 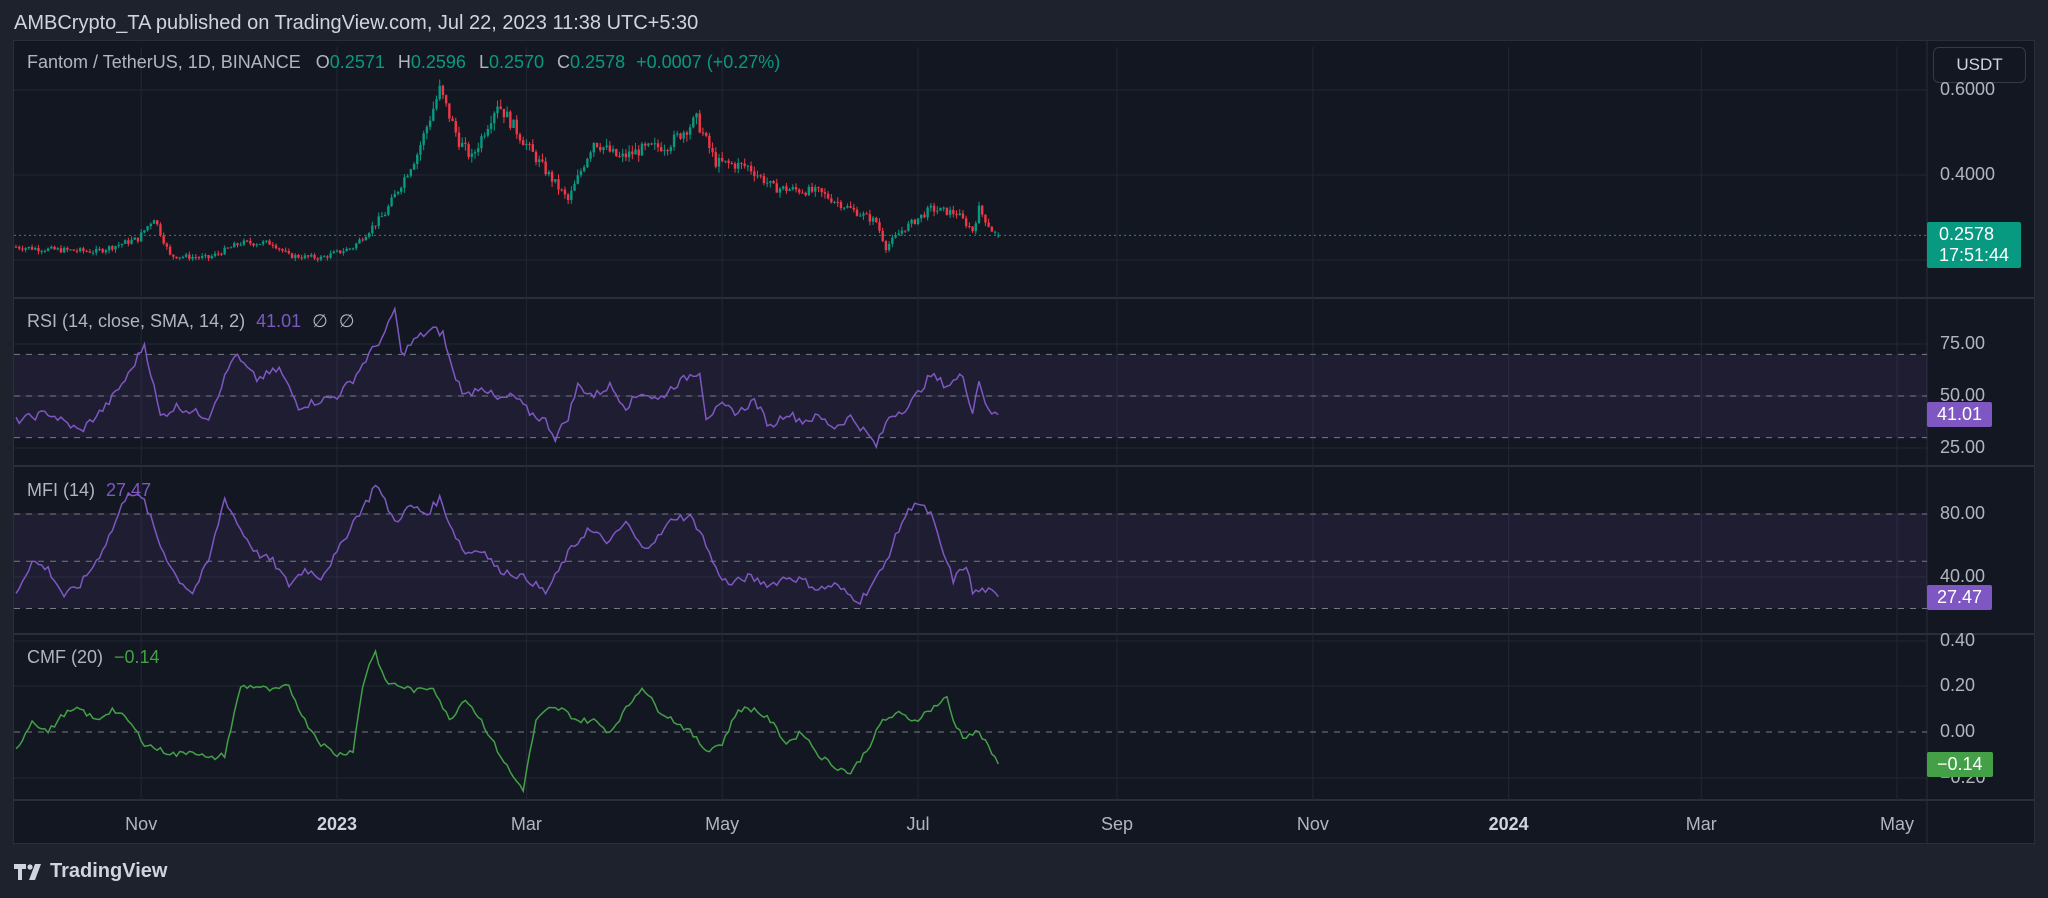 I want to click on price-tick: 0.4000, so click(x=1968, y=174).